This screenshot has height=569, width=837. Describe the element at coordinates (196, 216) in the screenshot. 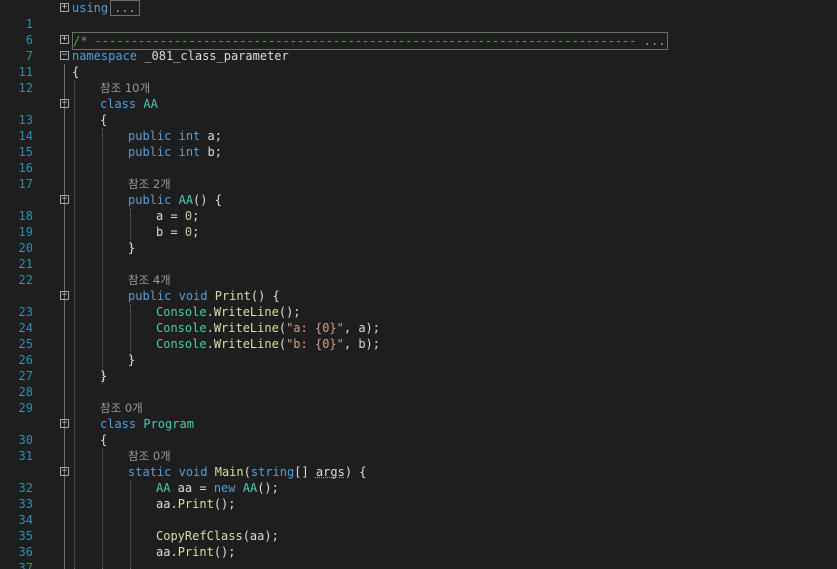

I see `punctuation: ;` at that location.